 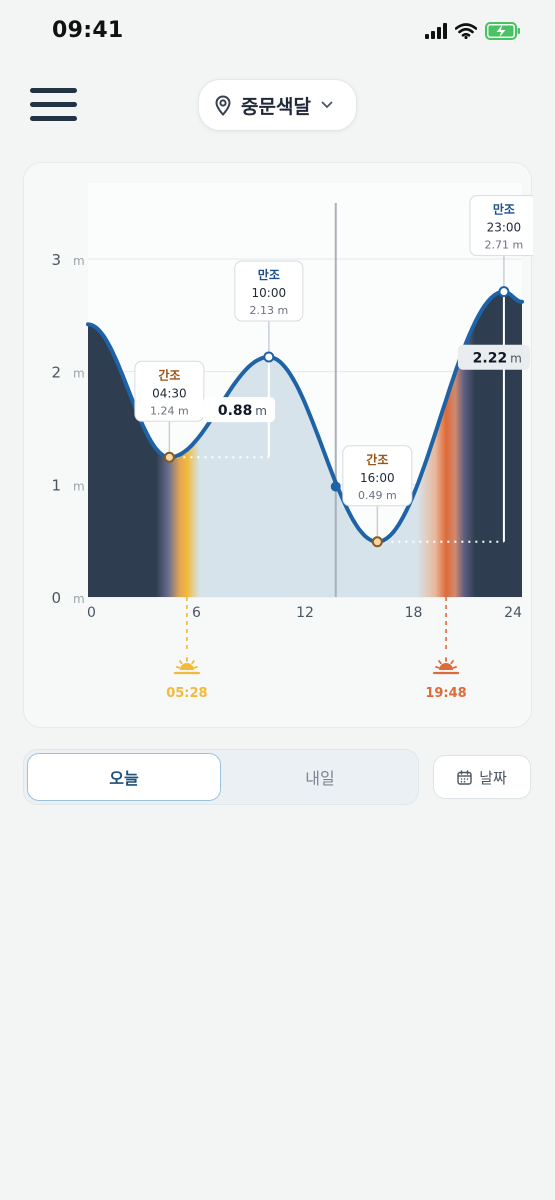 What do you see at coordinates (436, 31) in the screenshot?
I see `cellular-signal-icon` at bounding box center [436, 31].